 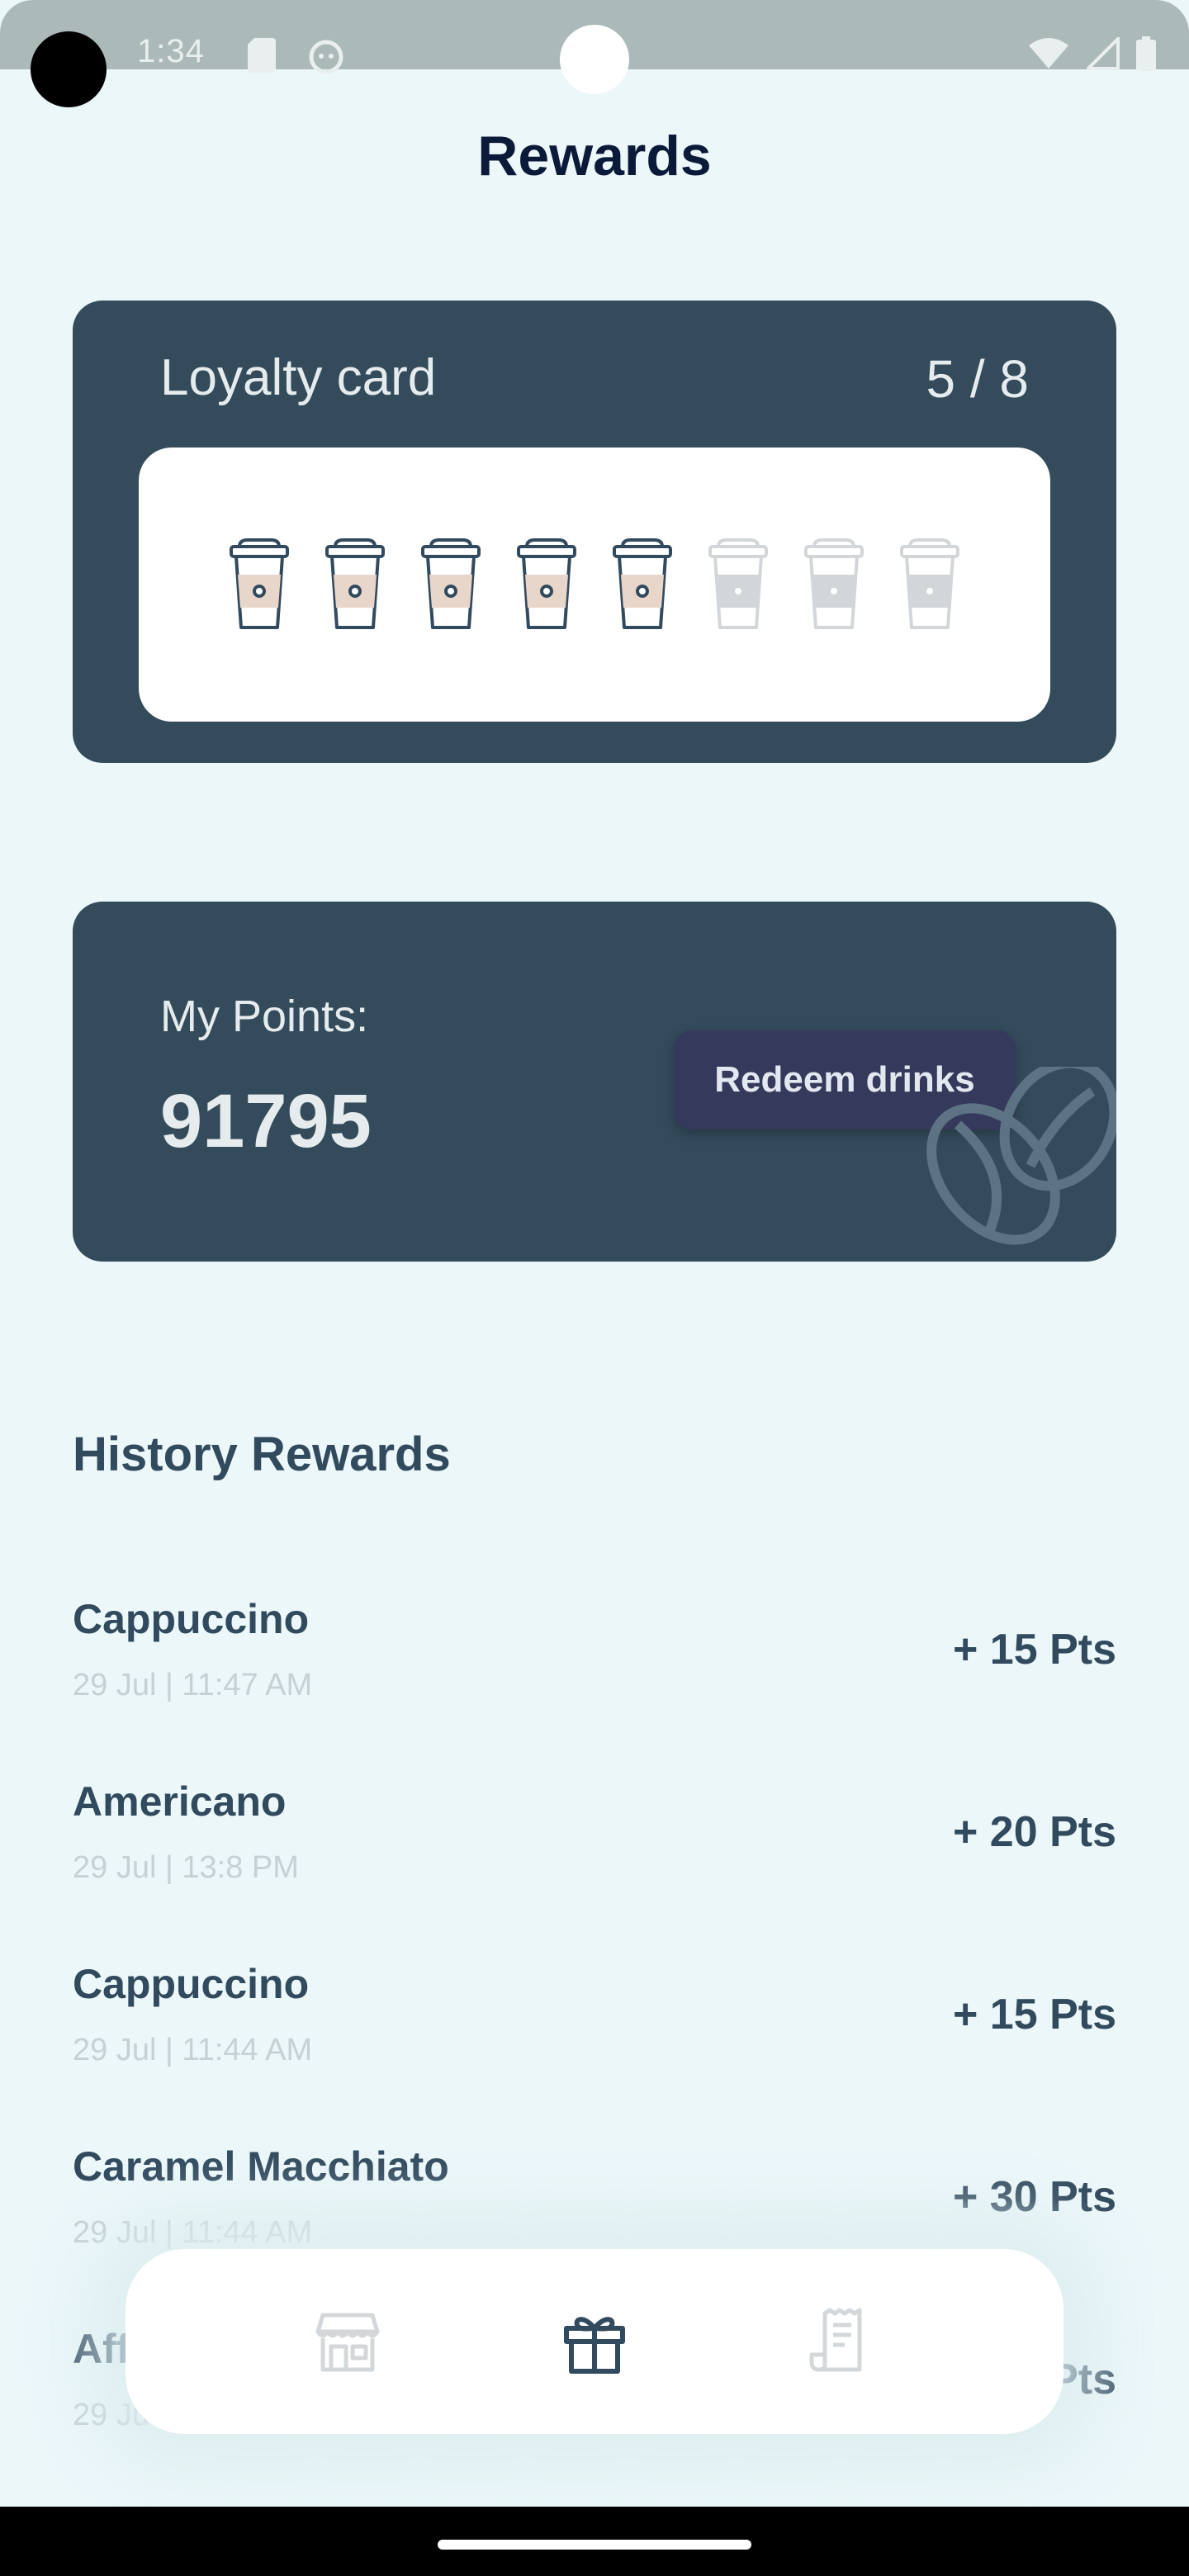 I want to click on front-camera, so click(x=594, y=59).